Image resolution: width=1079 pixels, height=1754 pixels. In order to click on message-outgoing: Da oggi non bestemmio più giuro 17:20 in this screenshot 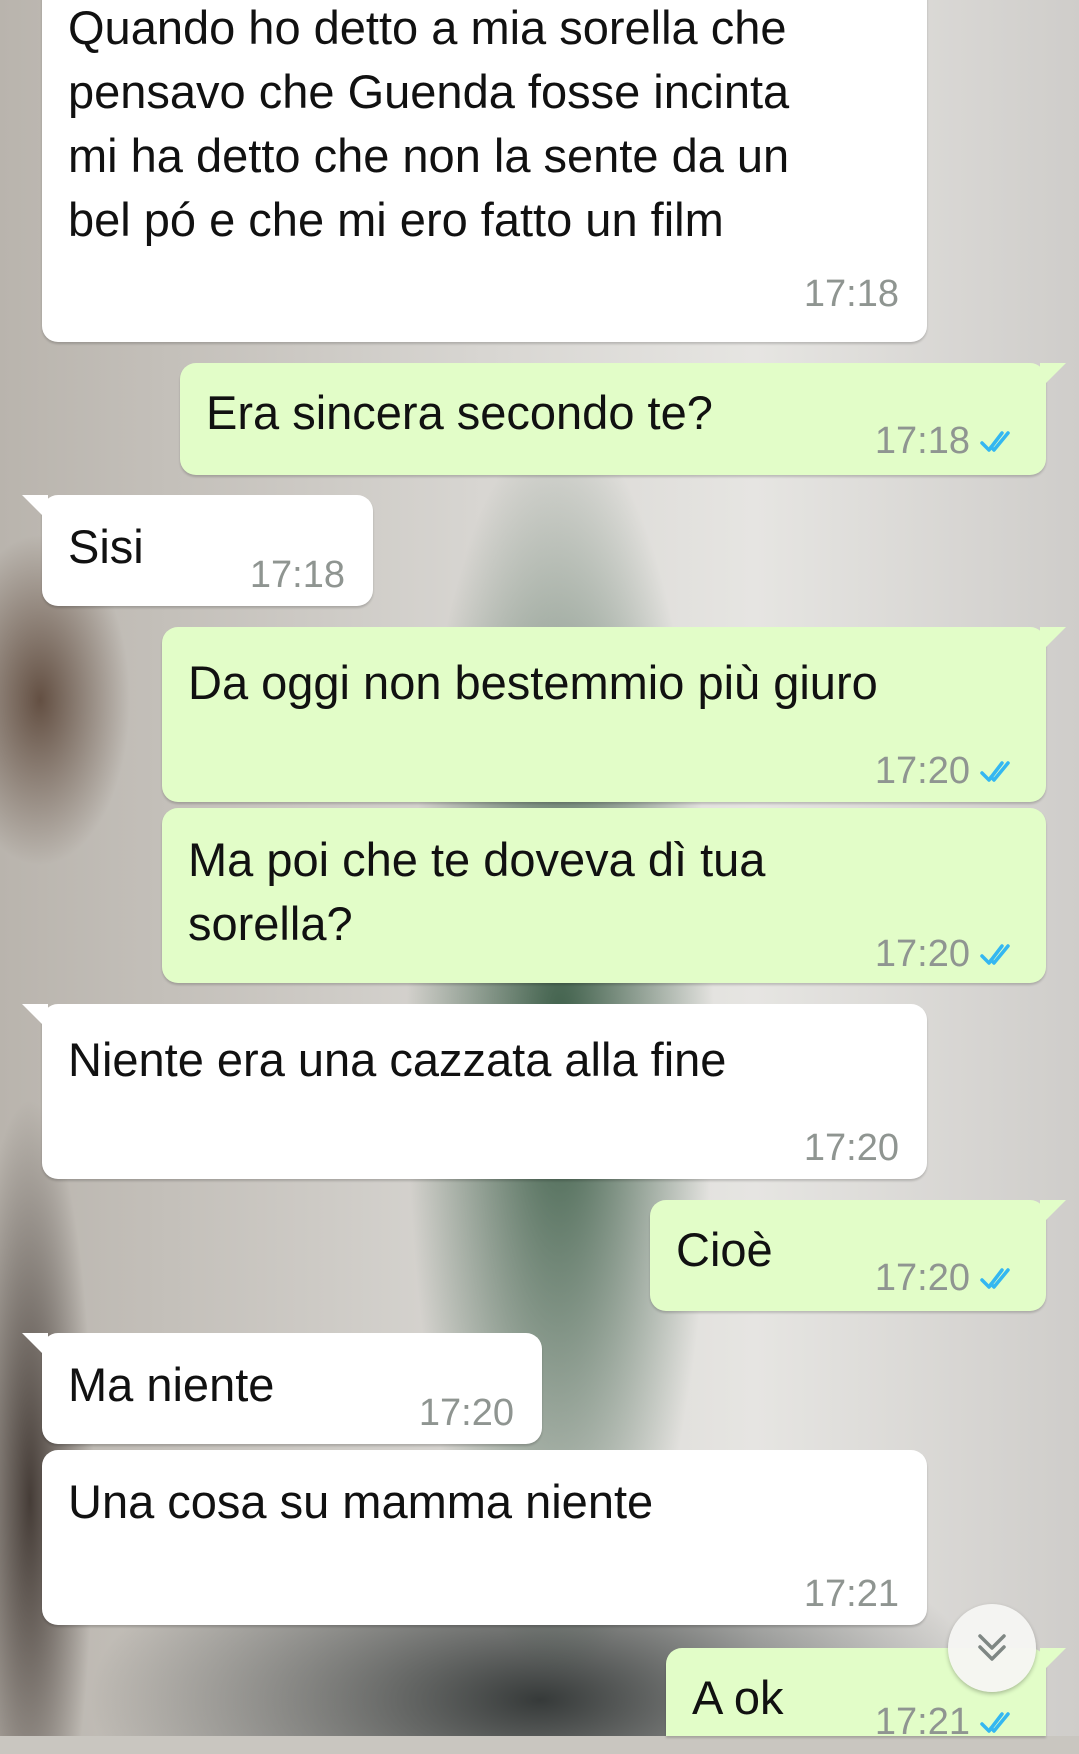, I will do `click(614, 715)`.